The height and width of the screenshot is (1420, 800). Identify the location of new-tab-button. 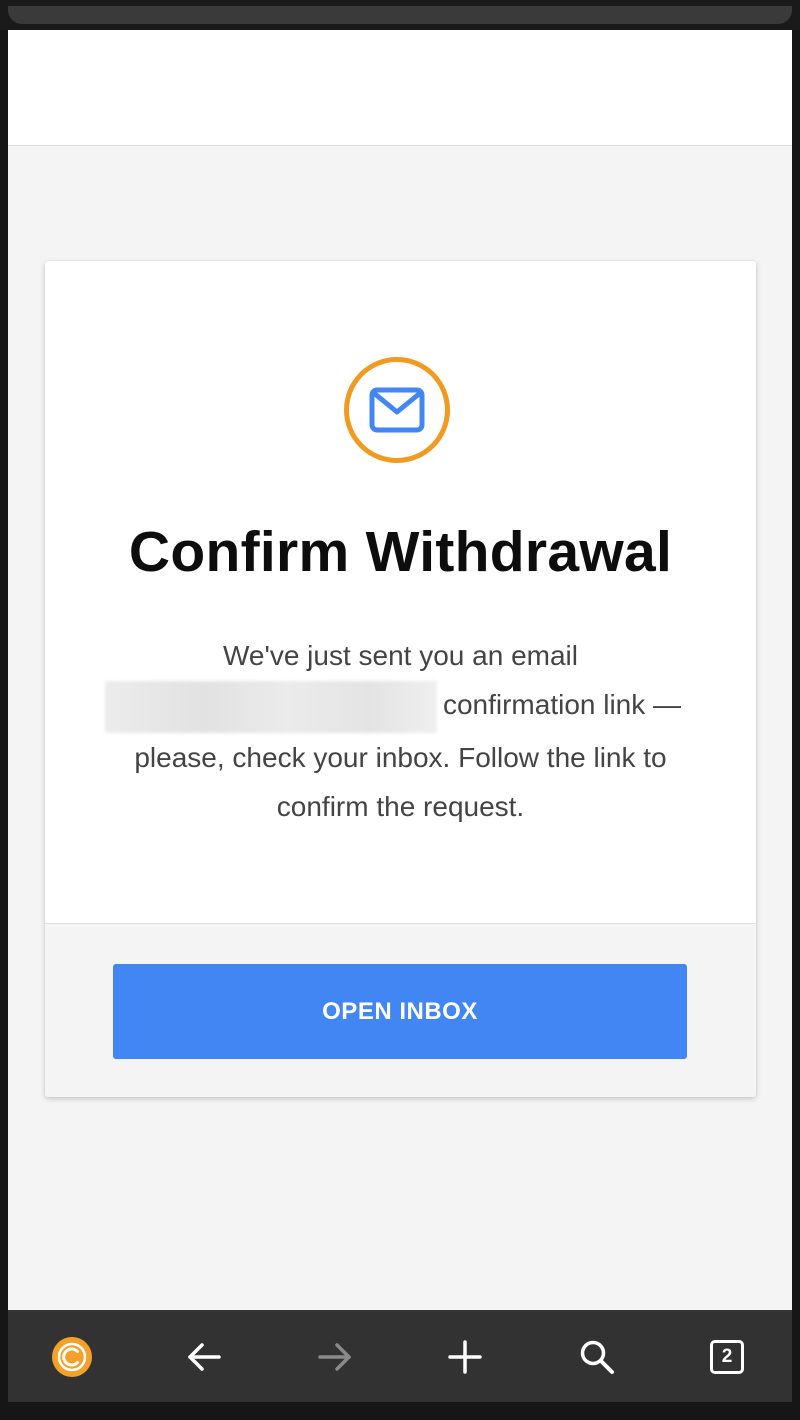
(465, 1357).